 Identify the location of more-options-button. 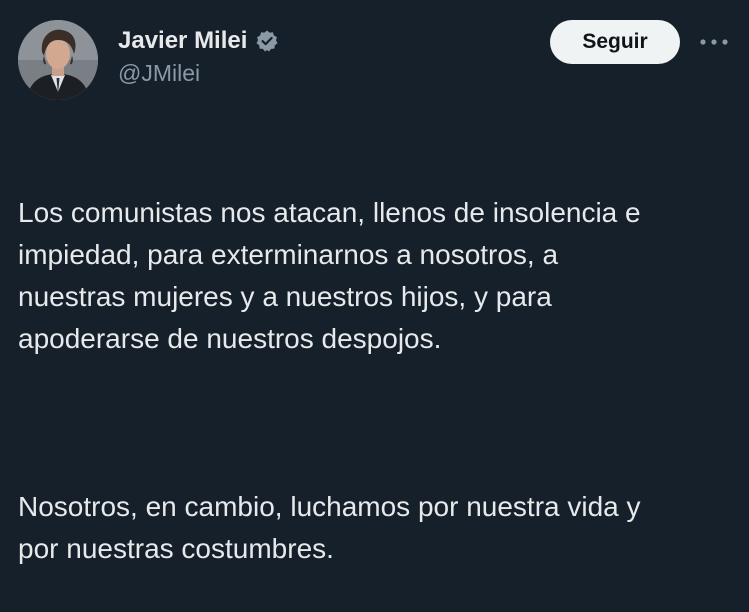
(714, 42).